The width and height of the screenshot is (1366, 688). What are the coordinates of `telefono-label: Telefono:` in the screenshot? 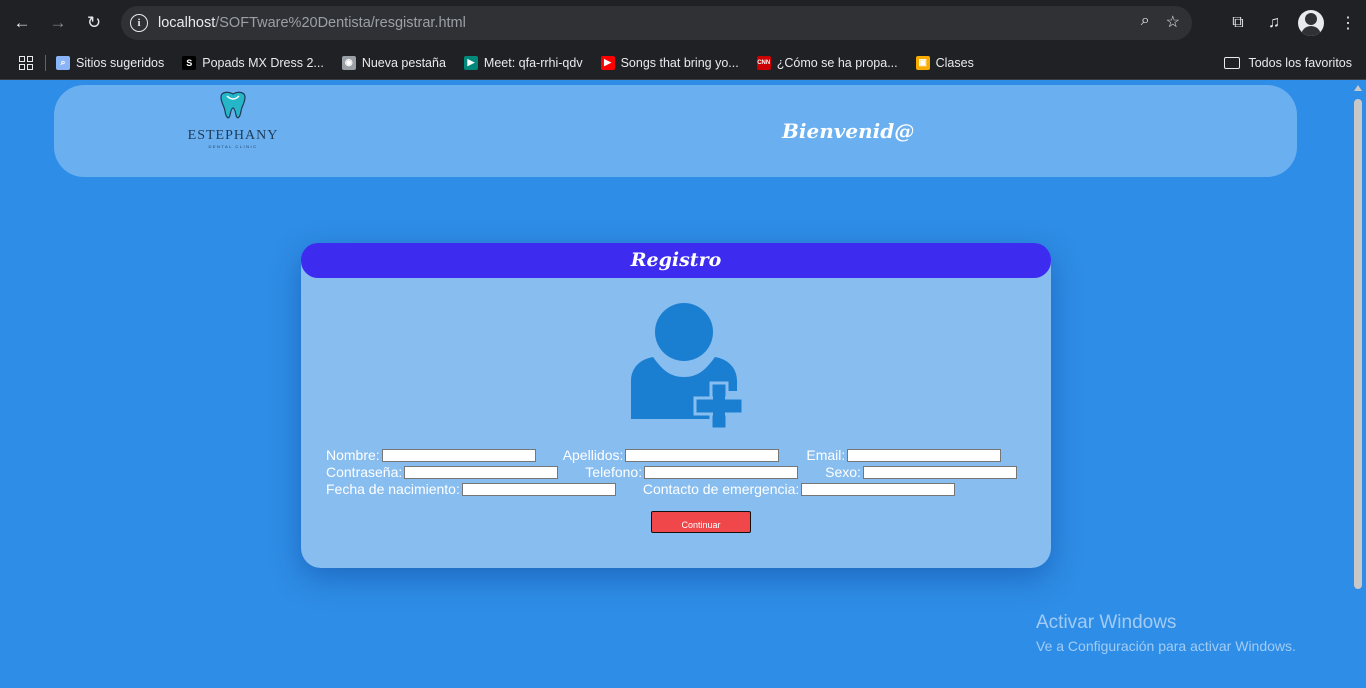 It's located at (614, 472).